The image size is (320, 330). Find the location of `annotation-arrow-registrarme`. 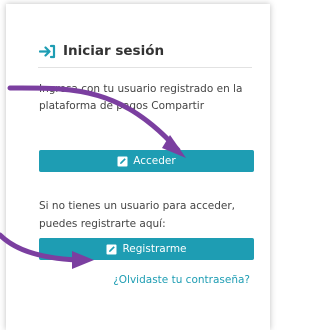

annotation-arrow-registrarme is located at coordinates (47, 250).